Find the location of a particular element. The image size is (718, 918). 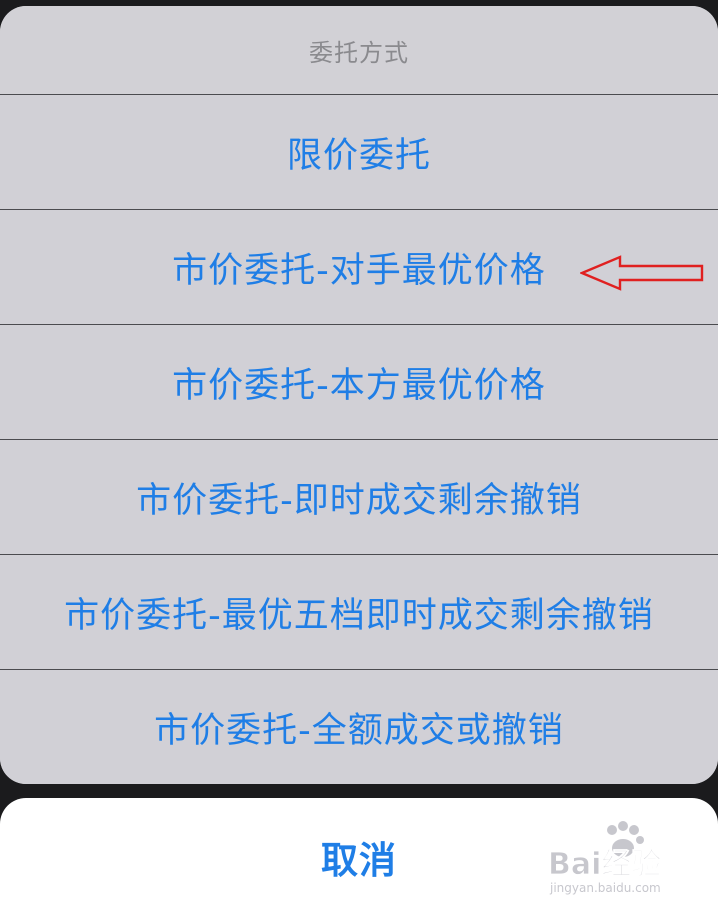

order-type-market-fill-or-kill-option: 市价委托-全额成交或撤销 is located at coordinates (359, 727).